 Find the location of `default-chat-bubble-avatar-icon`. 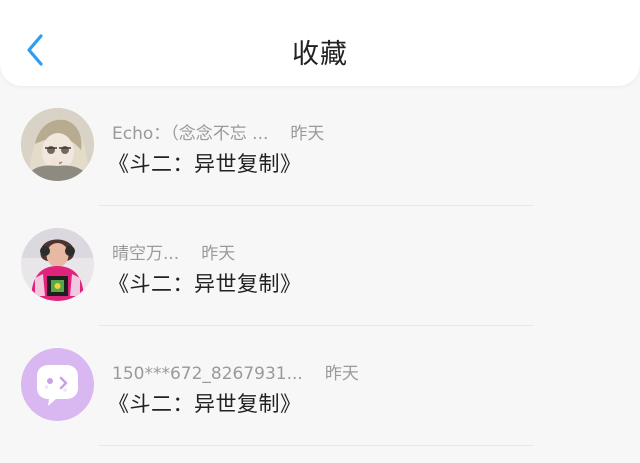

default-chat-bubble-avatar-icon is located at coordinates (57, 384).